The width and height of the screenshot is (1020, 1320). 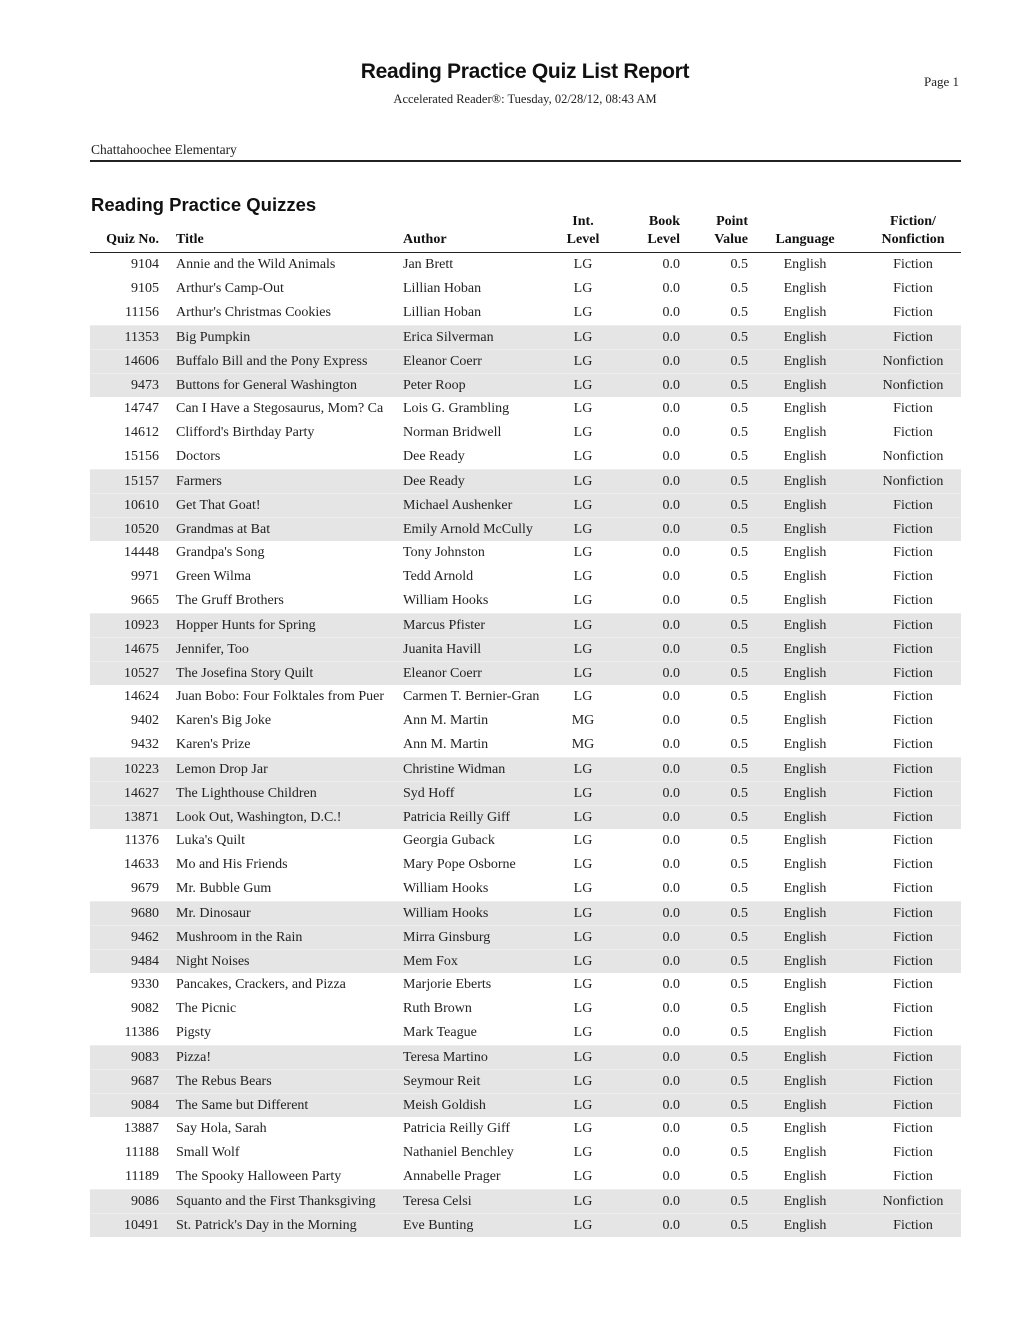 I want to click on book-author-cell: Mary Pope Osborne, so click(x=459, y=864).